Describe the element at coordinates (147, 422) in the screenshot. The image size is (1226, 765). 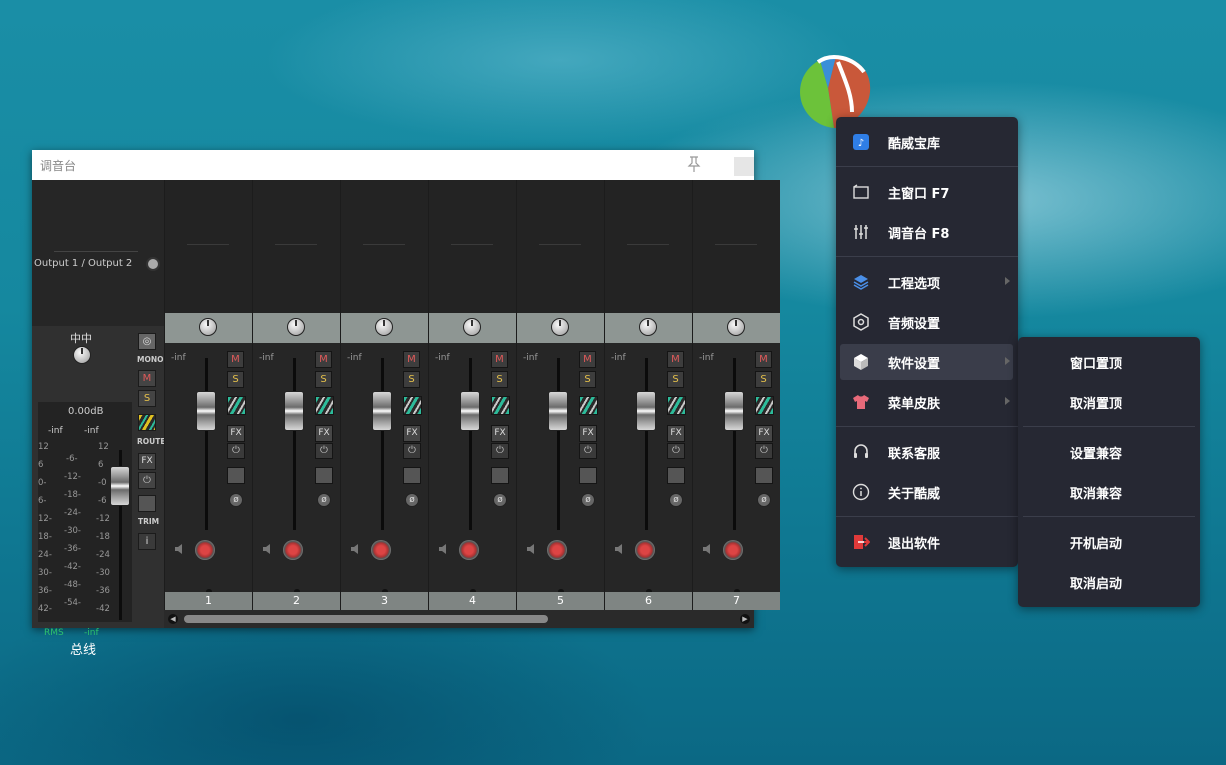
I see `master-route-button` at that location.